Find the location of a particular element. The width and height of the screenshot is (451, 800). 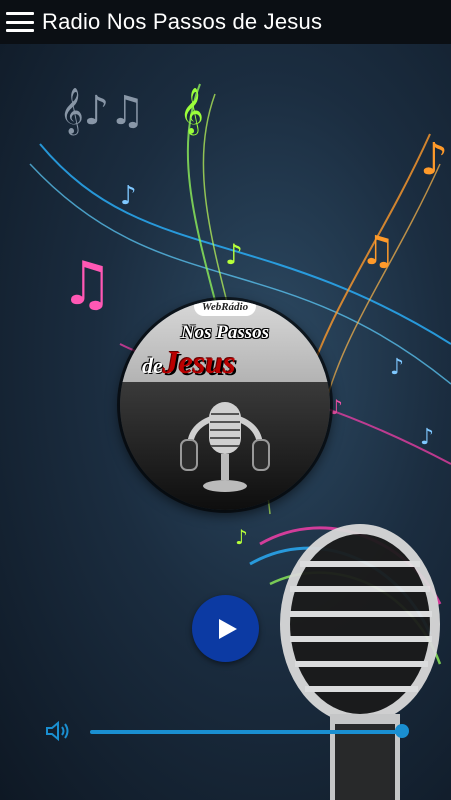

volume-slider-thumb is located at coordinates (402, 731).